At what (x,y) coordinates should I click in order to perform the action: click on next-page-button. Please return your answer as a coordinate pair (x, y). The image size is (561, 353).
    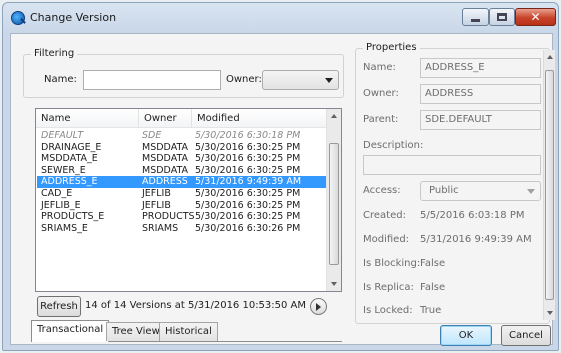
    Looking at the image, I should click on (318, 306).